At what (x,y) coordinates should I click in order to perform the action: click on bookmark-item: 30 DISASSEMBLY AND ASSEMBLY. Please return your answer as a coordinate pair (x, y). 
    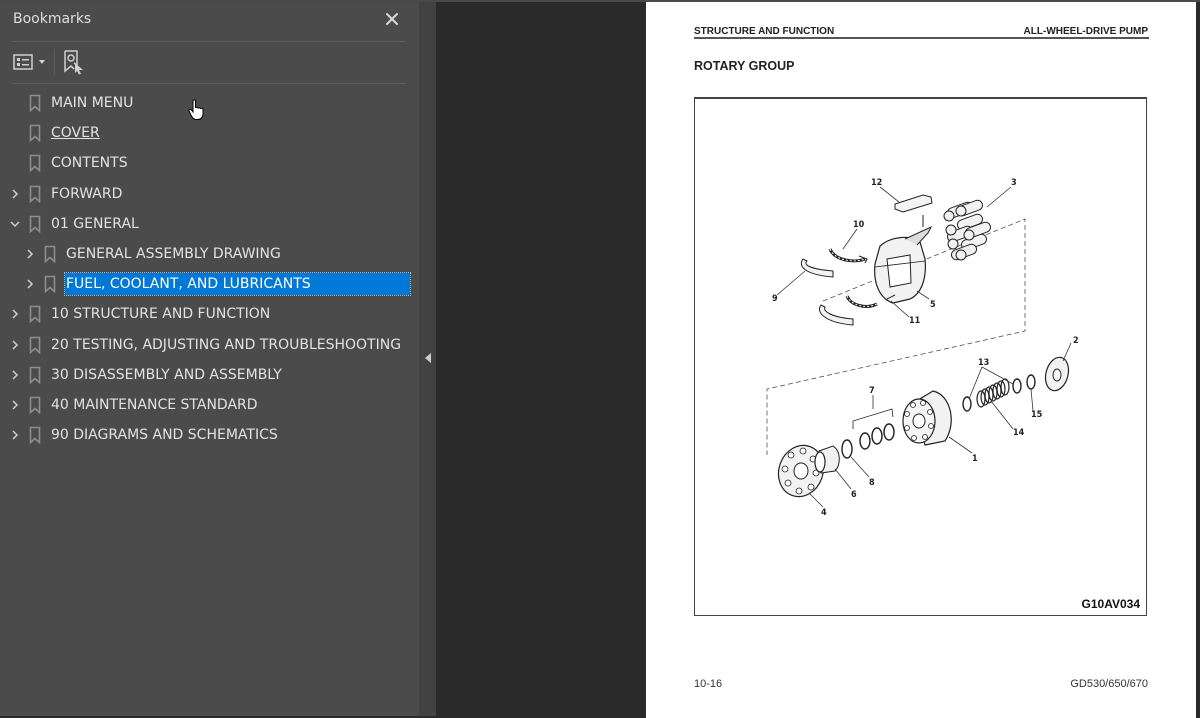
    Looking at the image, I should click on (144, 375).